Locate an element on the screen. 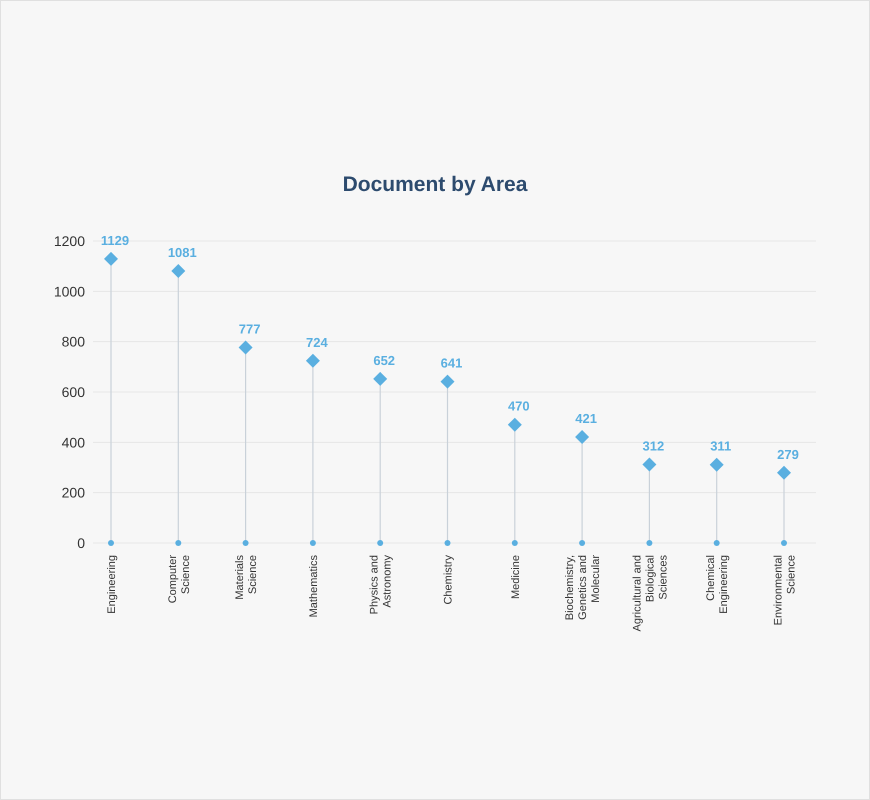 The width and height of the screenshot is (870, 800). axis-tick-label: 0 is located at coordinates (81, 542).